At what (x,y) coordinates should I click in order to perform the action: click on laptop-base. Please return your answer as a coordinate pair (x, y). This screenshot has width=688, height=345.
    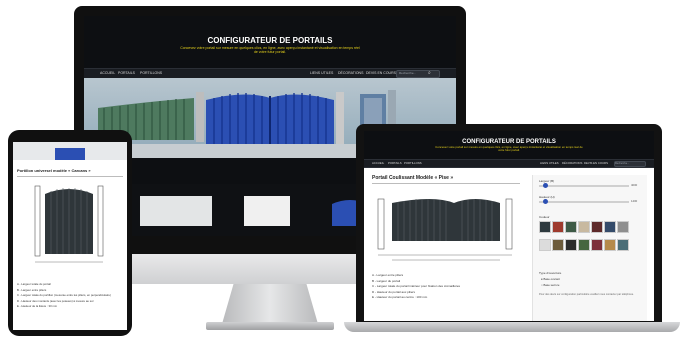
    Looking at the image, I should click on (512, 327).